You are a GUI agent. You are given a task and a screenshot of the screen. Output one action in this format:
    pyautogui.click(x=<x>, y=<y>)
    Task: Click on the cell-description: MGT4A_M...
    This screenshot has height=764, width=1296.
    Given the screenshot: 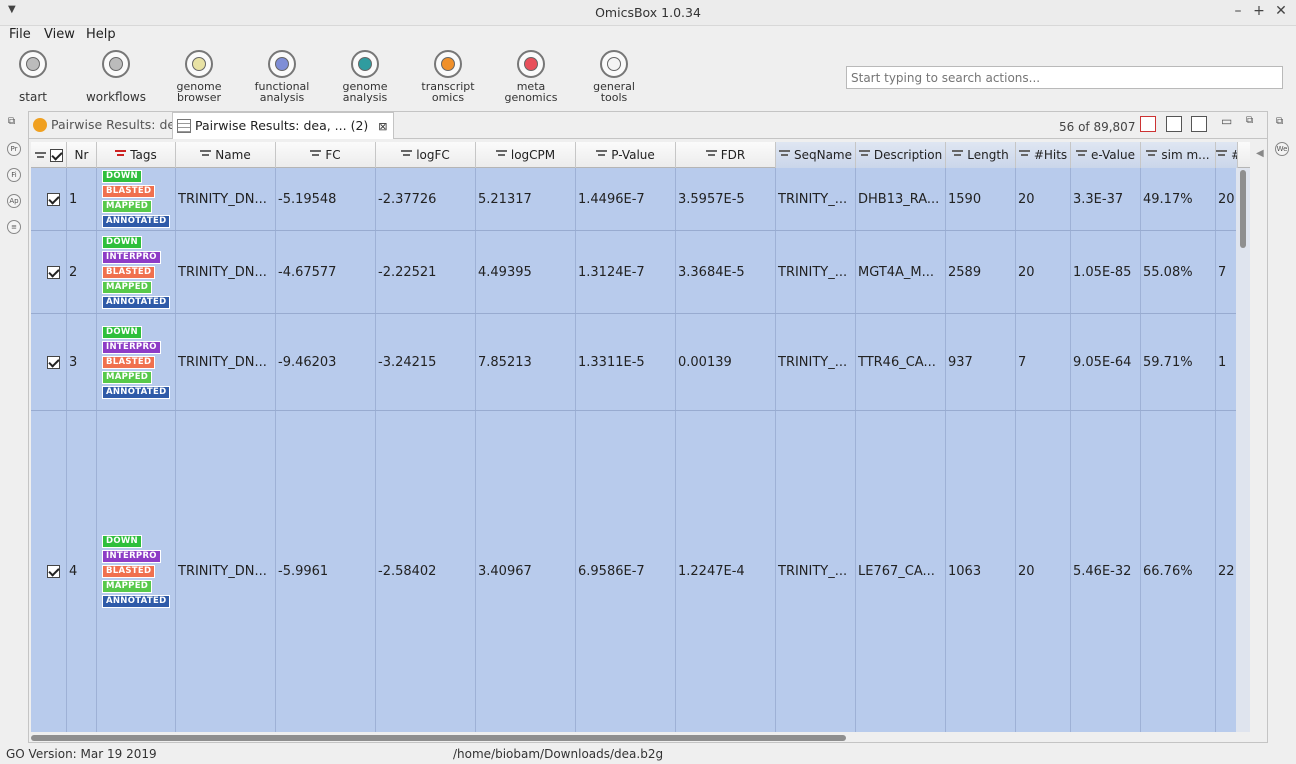 What is the action you would take?
    pyautogui.click(x=901, y=272)
    